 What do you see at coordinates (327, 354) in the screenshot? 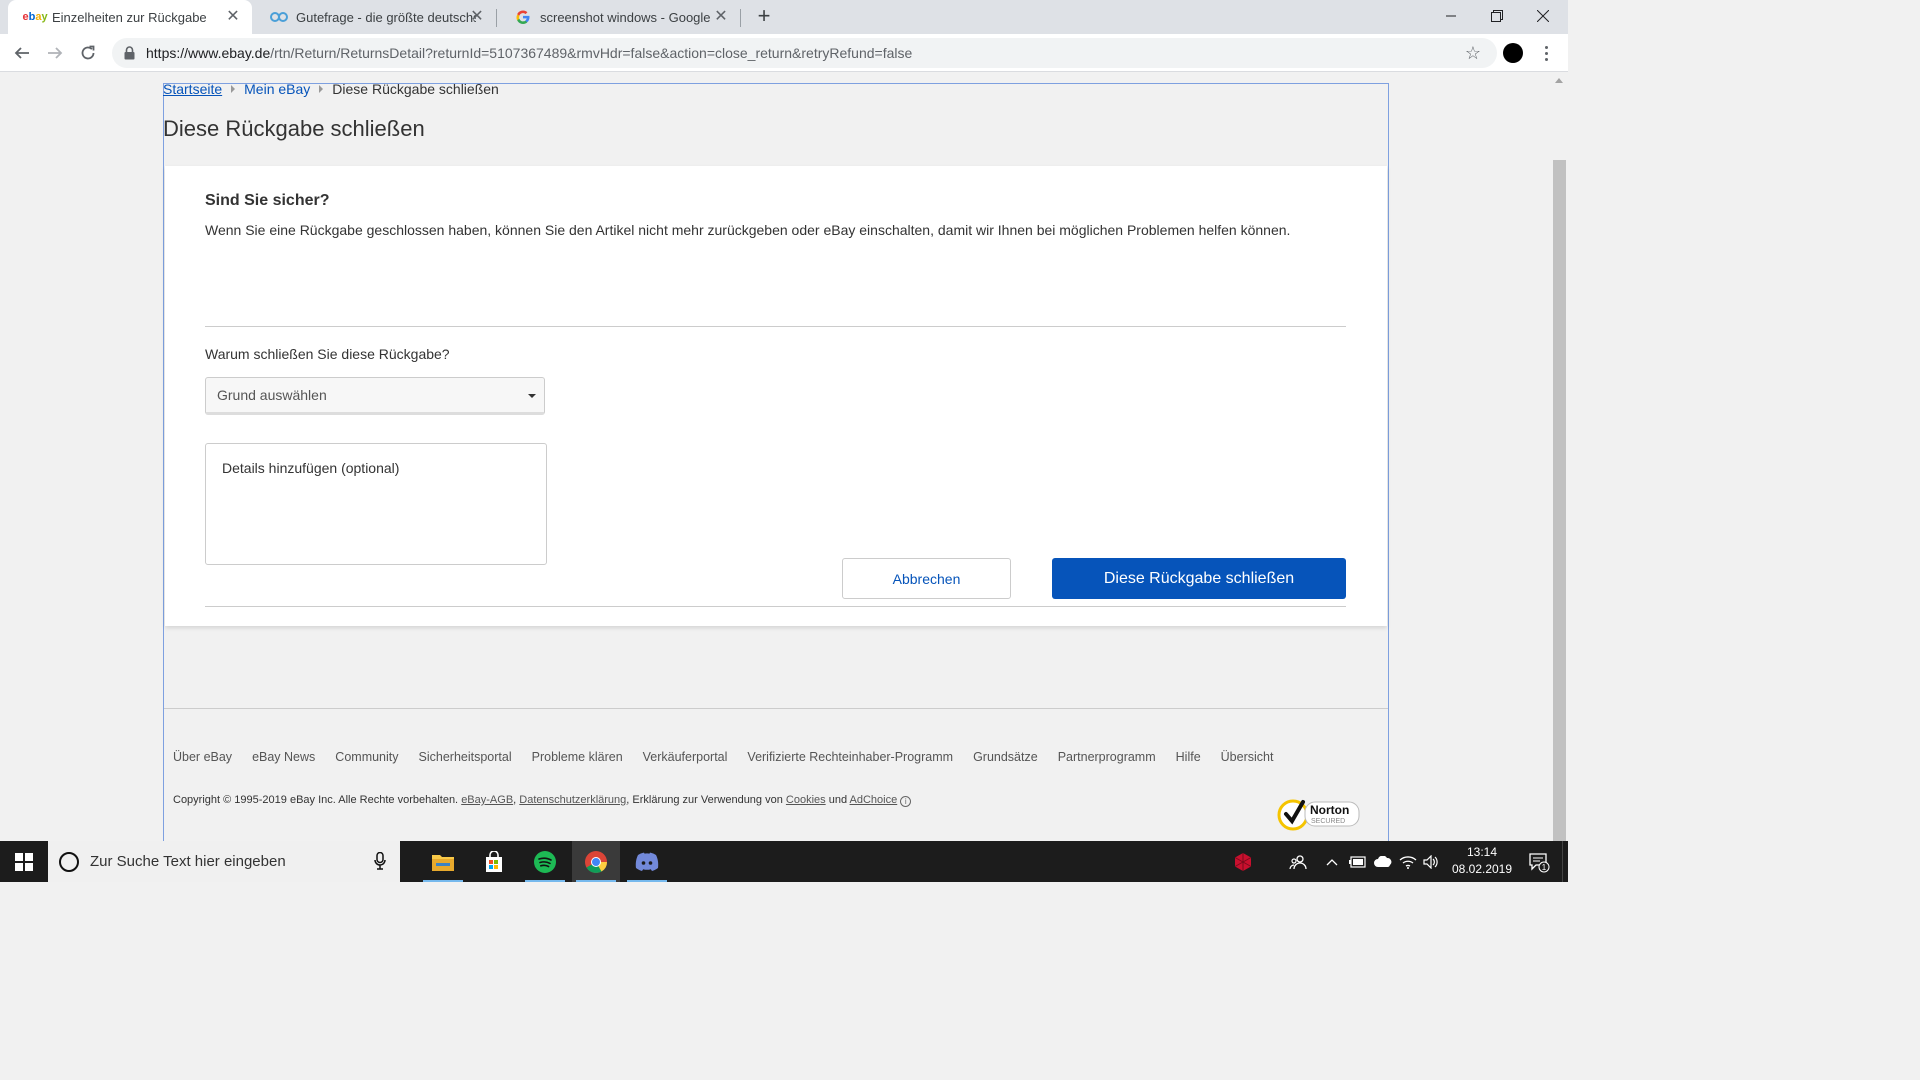
I see `reason-question: Warum schließen Sie diese Rückgabe?` at bounding box center [327, 354].